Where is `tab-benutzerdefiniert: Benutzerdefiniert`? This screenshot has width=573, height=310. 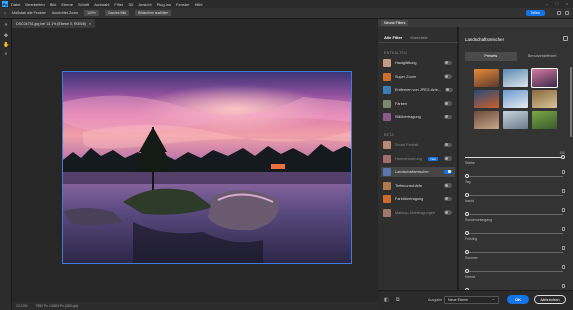
tab-benutzerdefiniert: Benutzerdefiniert is located at coordinates (543, 56).